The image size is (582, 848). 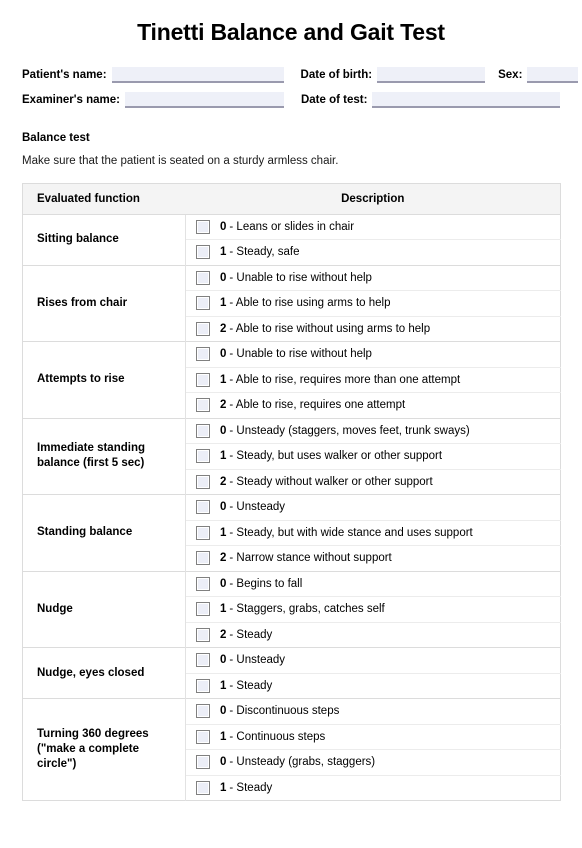 What do you see at coordinates (373, 199) in the screenshot?
I see `column-header-description: Description` at bounding box center [373, 199].